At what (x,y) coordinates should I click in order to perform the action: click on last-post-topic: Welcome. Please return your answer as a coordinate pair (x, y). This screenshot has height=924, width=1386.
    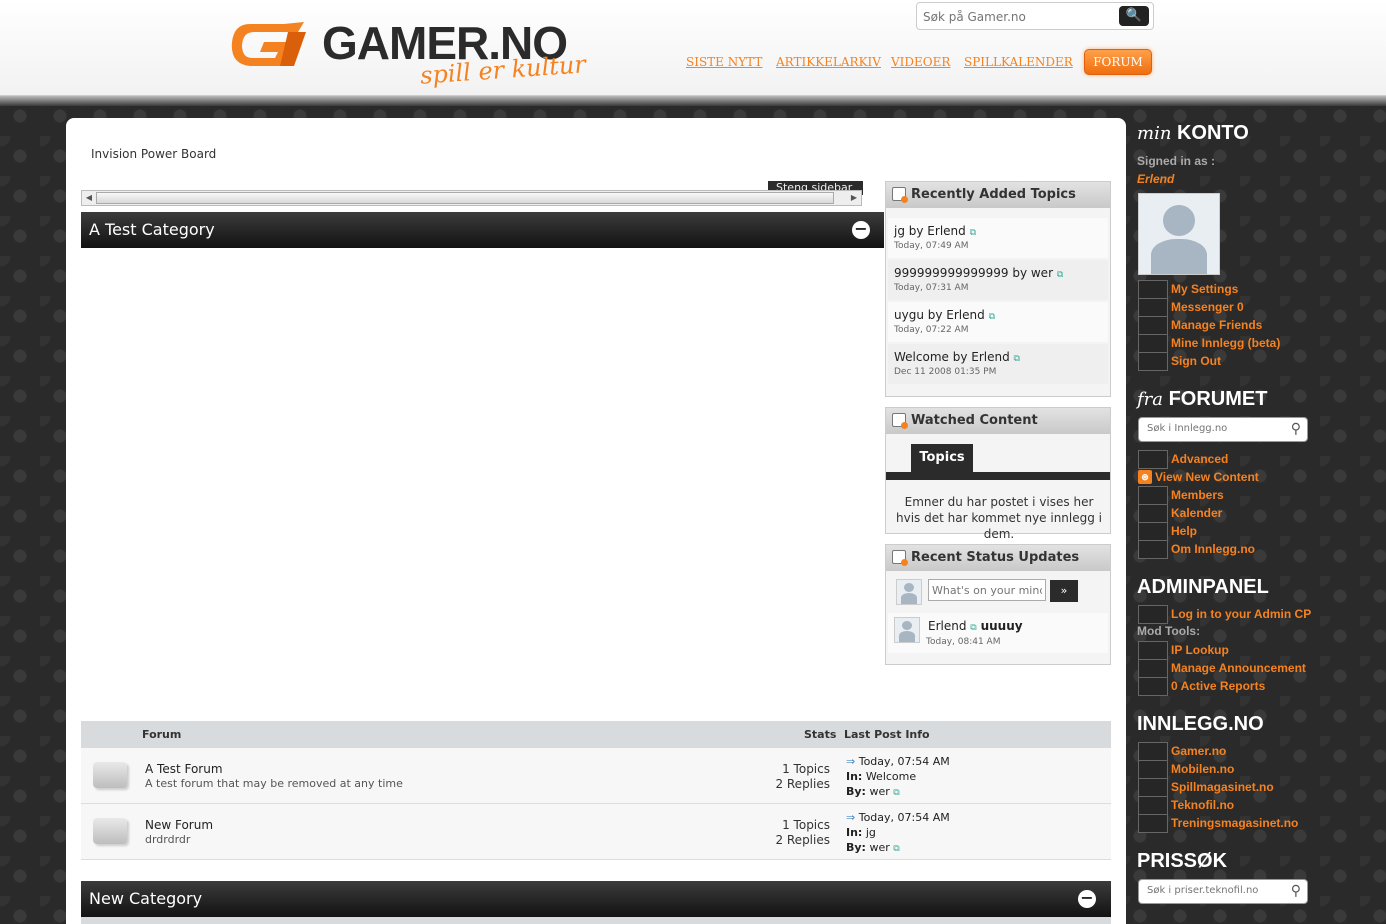
    Looking at the image, I should click on (891, 776).